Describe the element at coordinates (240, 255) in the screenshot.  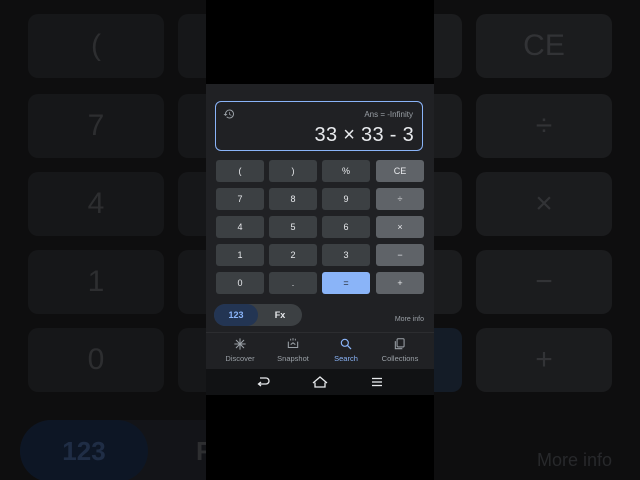
I see `key-1: 1` at that location.